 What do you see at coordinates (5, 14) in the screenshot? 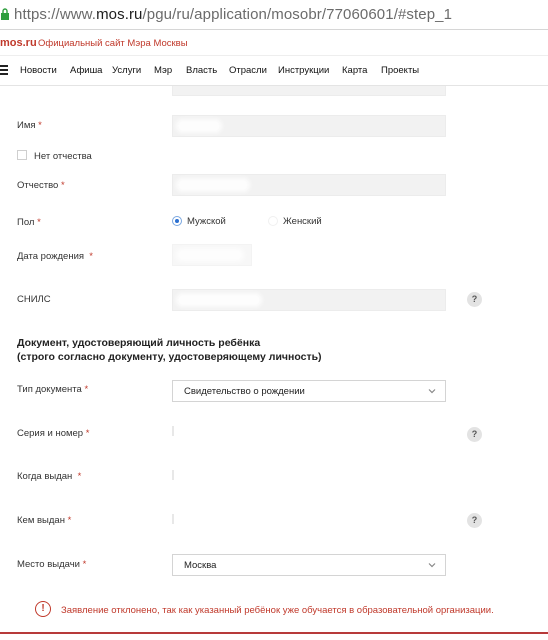
I see `lock-icon` at bounding box center [5, 14].